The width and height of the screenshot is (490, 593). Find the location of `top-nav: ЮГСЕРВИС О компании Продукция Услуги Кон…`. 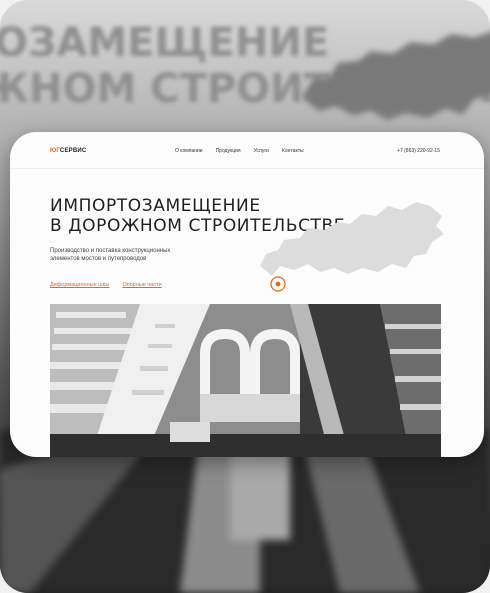

top-nav: ЮГСЕРВИС О компании Продукция Услуги Кон… is located at coordinates (247, 150).